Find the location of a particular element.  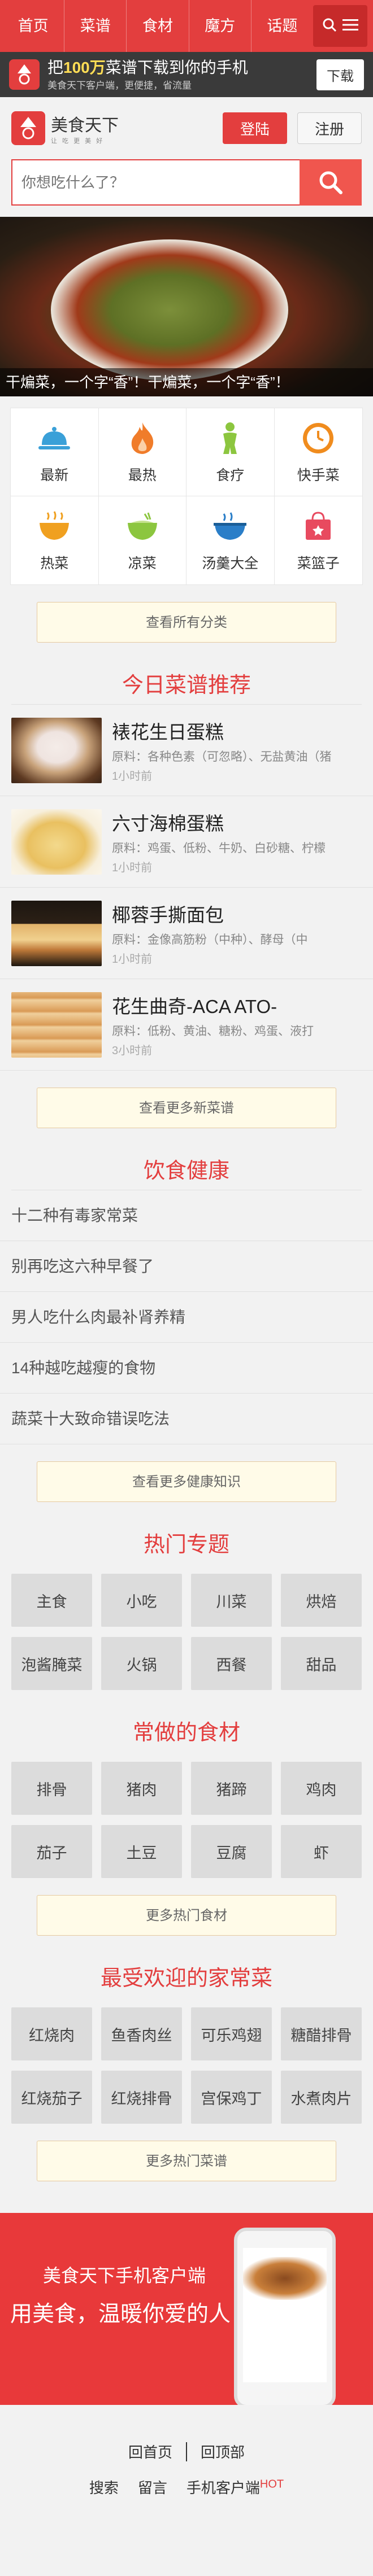

category-hot-dishes: 热菜 is located at coordinates (55, 540).